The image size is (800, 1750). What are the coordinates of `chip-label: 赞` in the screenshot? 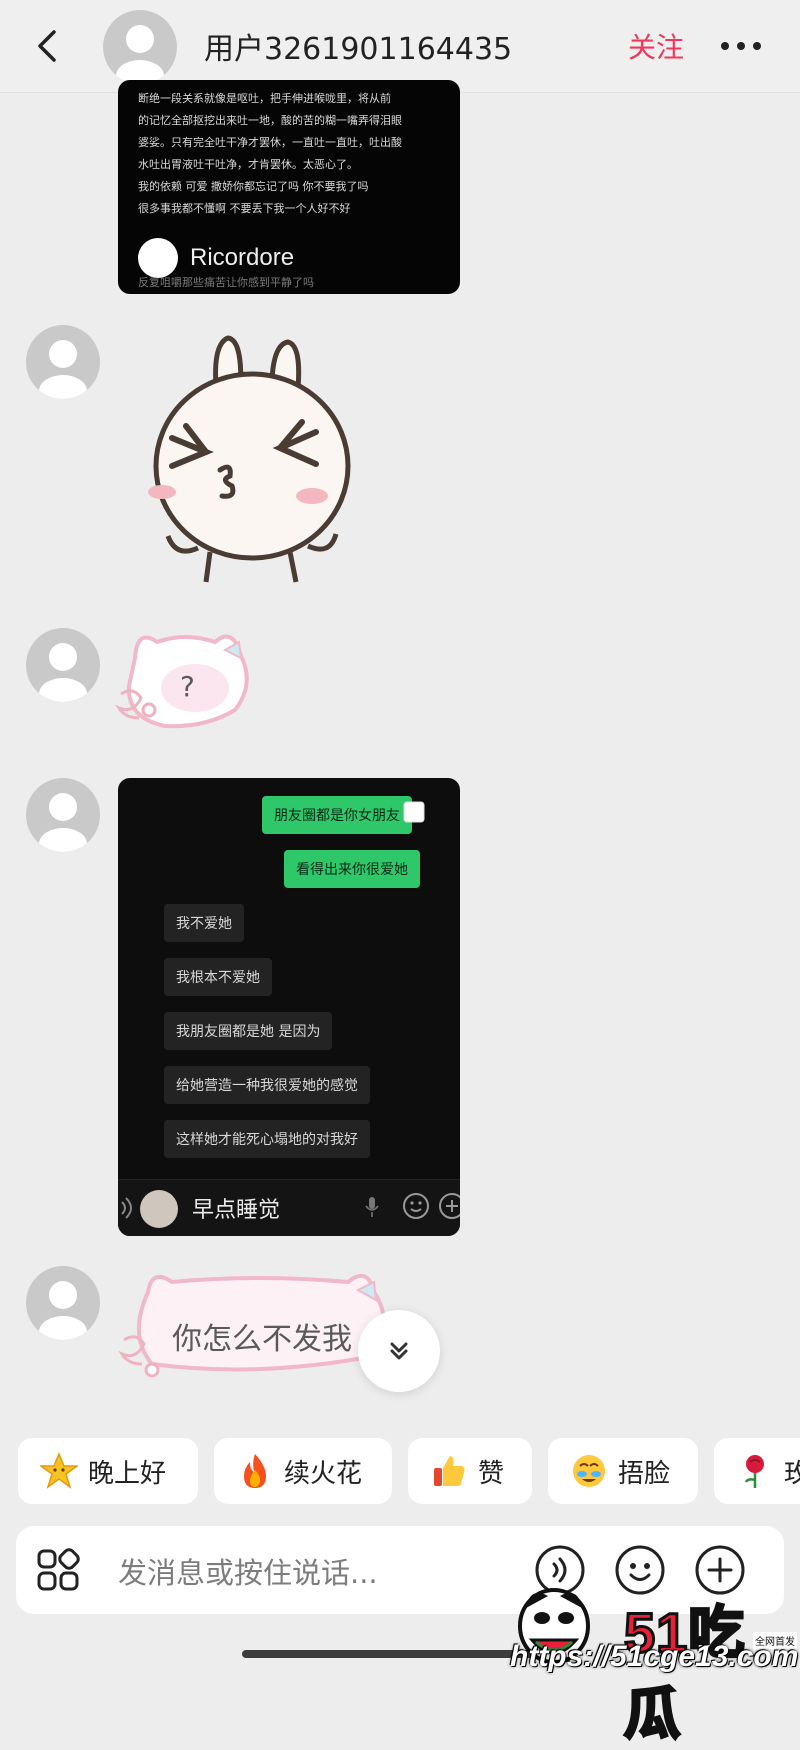 It's located at (491, 1473).